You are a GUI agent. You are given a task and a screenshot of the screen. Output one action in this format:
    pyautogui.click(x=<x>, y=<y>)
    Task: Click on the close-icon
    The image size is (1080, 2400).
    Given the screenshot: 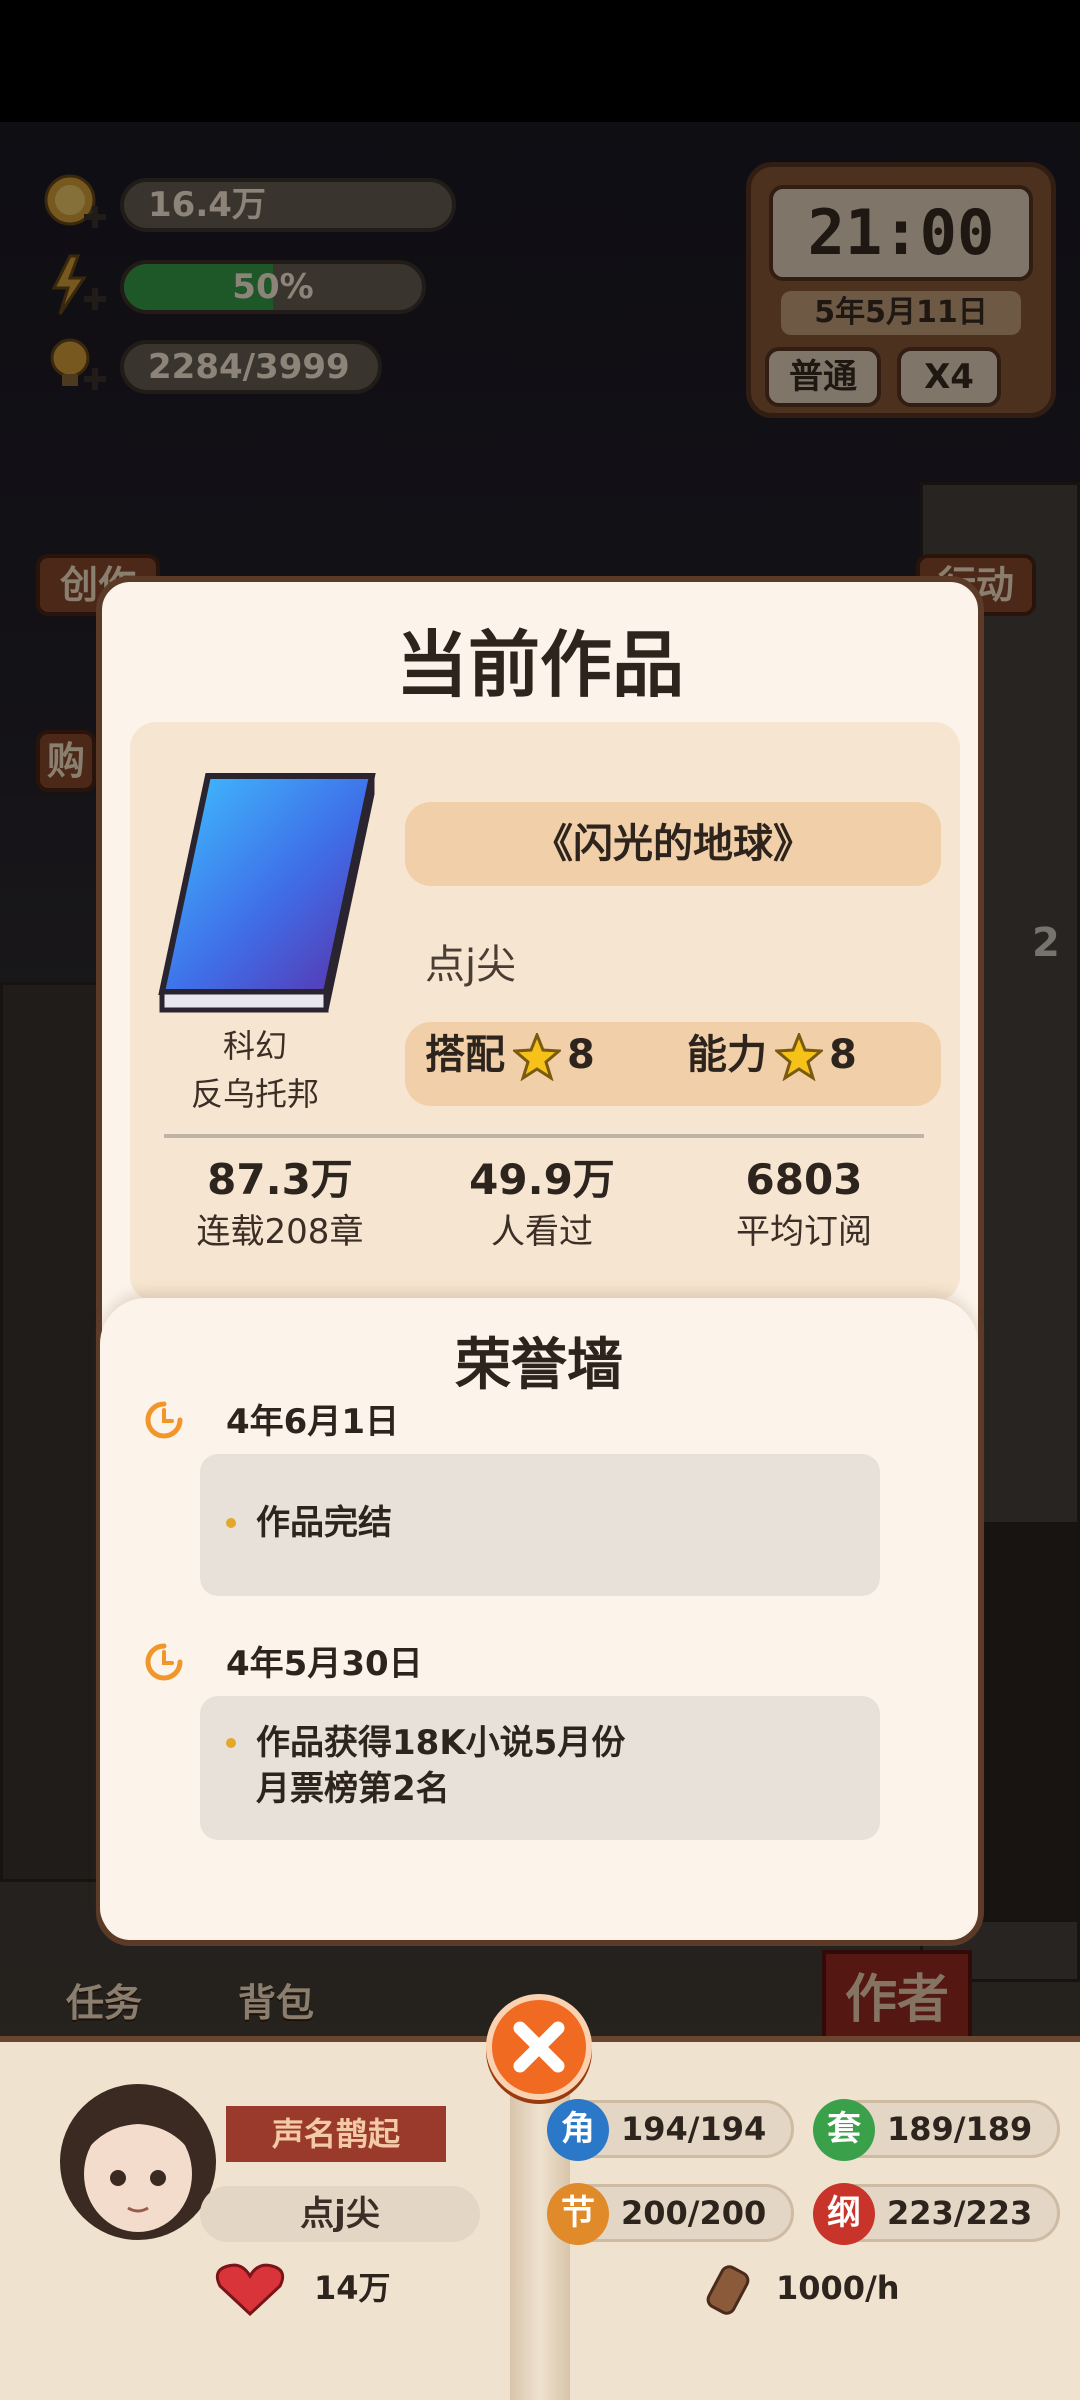 What is the action you would take?
    pyautogui.click(x=539, y=2047)
    